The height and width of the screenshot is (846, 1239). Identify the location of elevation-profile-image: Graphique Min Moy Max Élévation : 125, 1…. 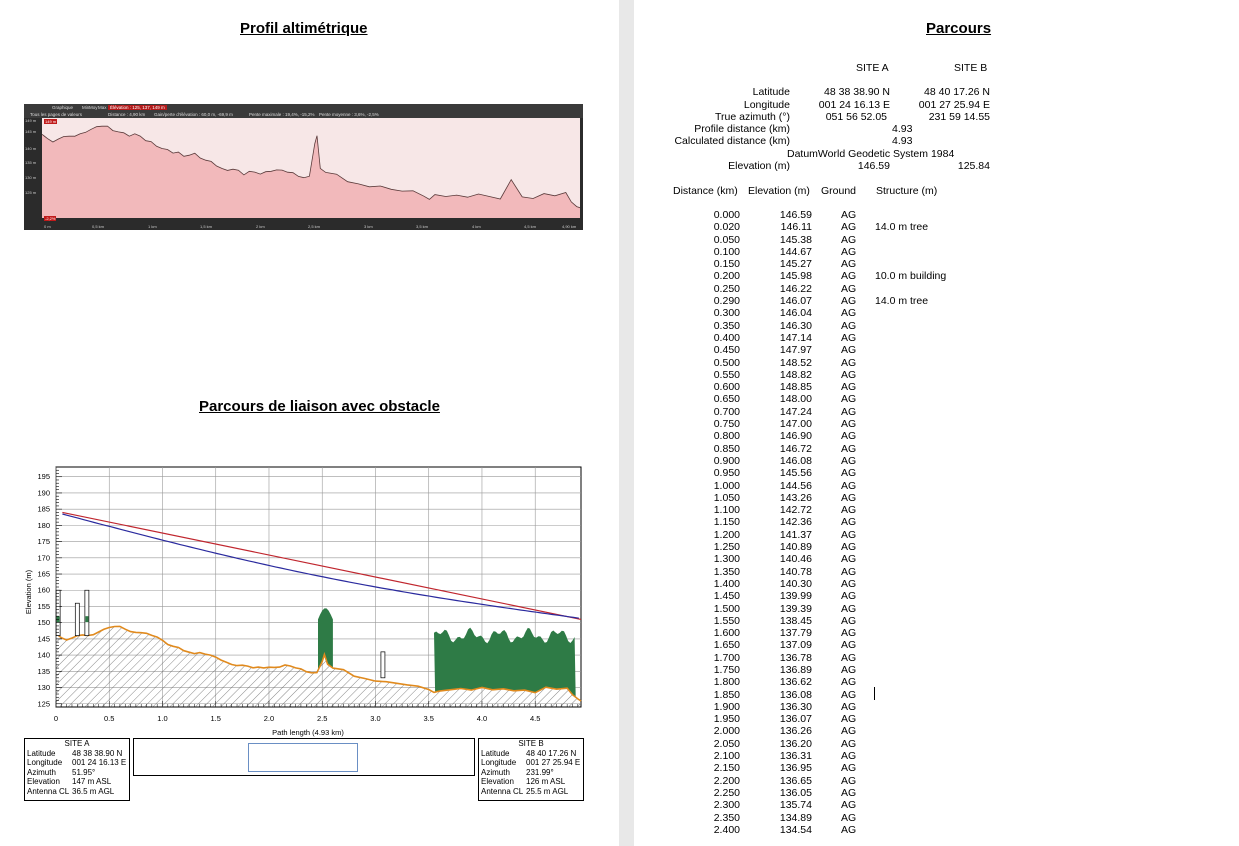
(303, 167).